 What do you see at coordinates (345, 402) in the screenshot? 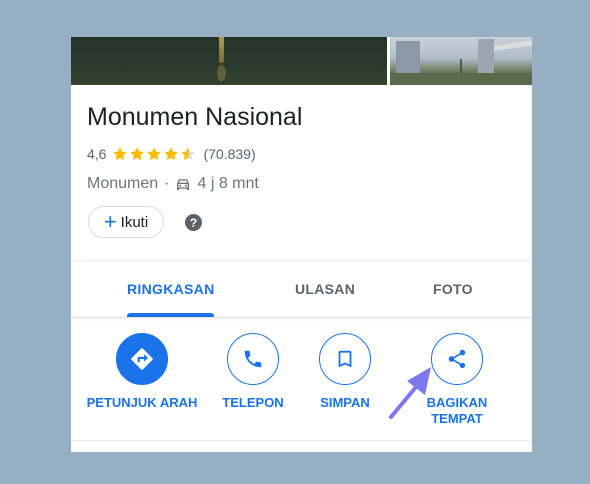
I see `save-label: SIMPAN` at bounding box center [345, 402].